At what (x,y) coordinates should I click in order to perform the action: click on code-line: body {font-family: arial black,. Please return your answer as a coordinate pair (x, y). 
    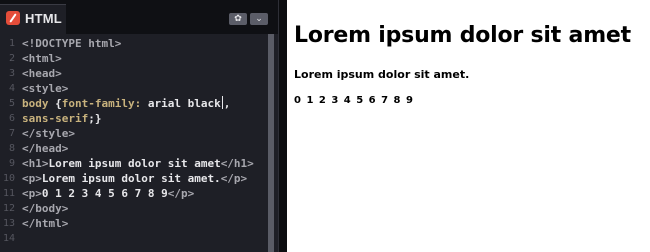
    Looking at the image, I should click on (126, 103).